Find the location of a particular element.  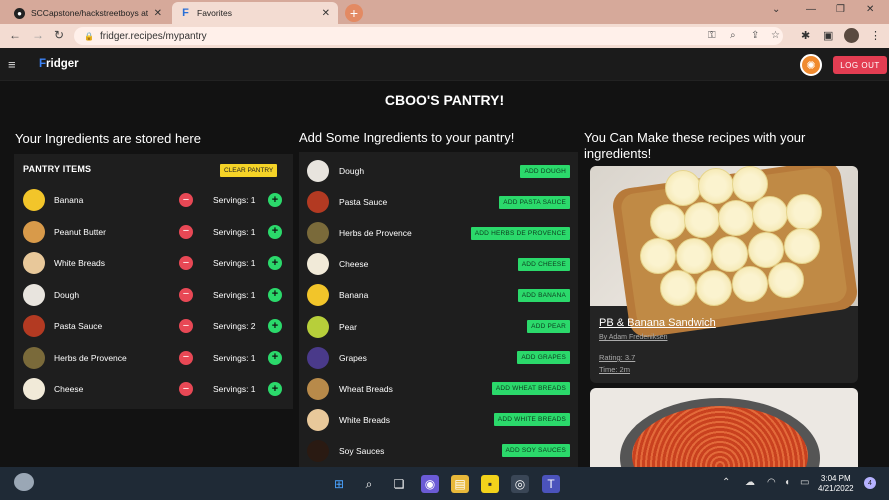

add-ingredient-button: ADD PASTA SAUCE is located at coordinates (534, 202).